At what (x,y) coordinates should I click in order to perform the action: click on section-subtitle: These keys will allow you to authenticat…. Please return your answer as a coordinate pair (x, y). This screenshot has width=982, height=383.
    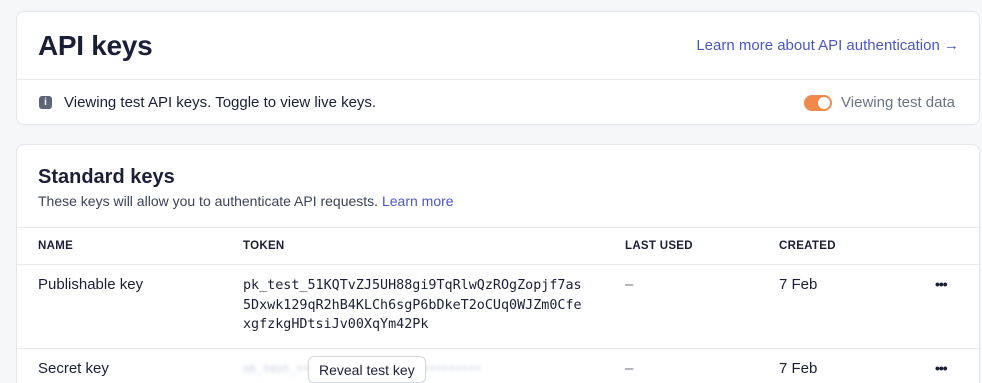
    Looking at the image, I should click on (498, 201).